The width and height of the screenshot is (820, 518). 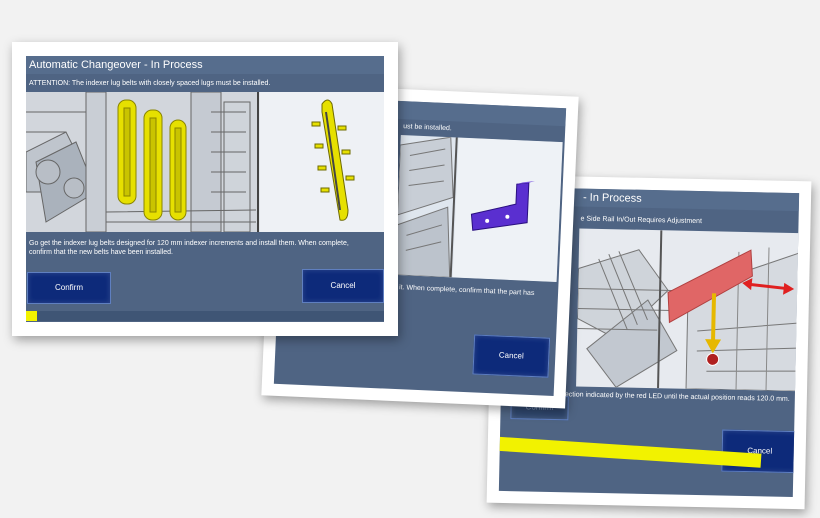 I want to click on bracket-part, so click(x=502, y=205).